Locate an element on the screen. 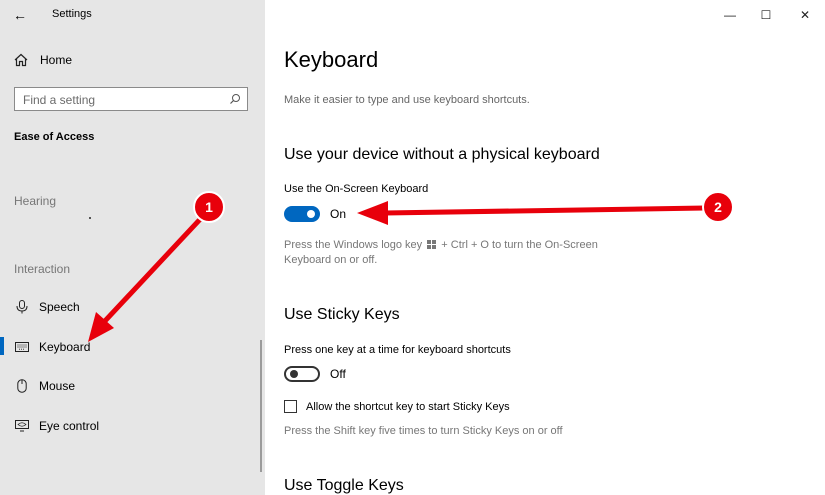 This screenshot has width=825, height=495. sticky-keys-toggle-row: Off is located at coordinates (315, 374).